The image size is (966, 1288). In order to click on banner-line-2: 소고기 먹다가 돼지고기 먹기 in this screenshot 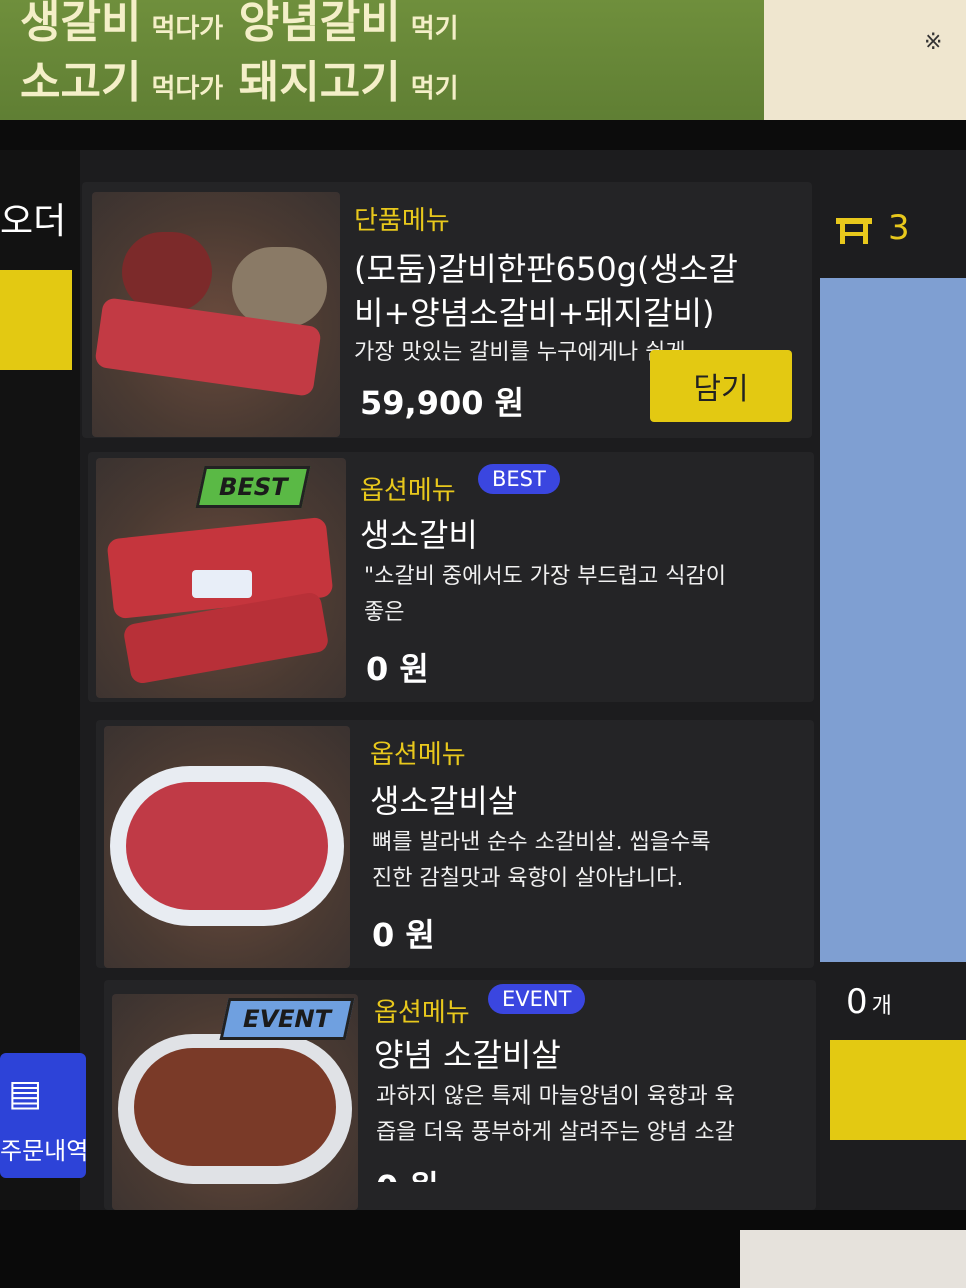, I will do `click(244, 78)`.